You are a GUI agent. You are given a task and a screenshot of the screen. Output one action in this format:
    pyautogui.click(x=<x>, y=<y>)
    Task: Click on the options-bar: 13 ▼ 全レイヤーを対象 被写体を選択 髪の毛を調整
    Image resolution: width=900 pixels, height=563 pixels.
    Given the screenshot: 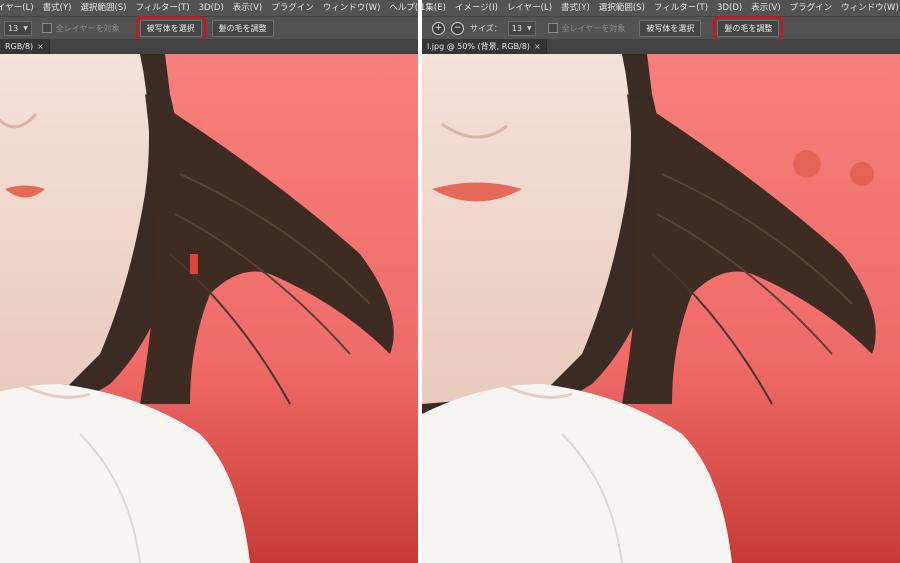 What is the action you would take?
    pyautogui.click(x=209, y=28)
    